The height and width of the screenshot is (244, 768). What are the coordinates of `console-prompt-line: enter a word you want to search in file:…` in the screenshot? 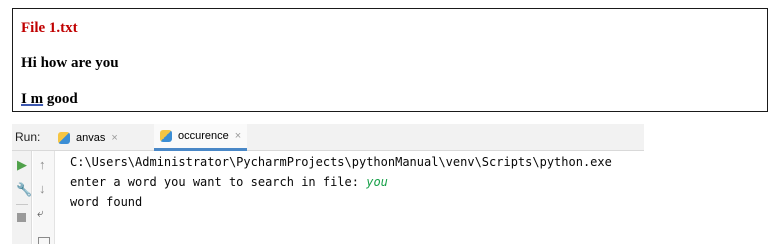 It's located at (357, 182).